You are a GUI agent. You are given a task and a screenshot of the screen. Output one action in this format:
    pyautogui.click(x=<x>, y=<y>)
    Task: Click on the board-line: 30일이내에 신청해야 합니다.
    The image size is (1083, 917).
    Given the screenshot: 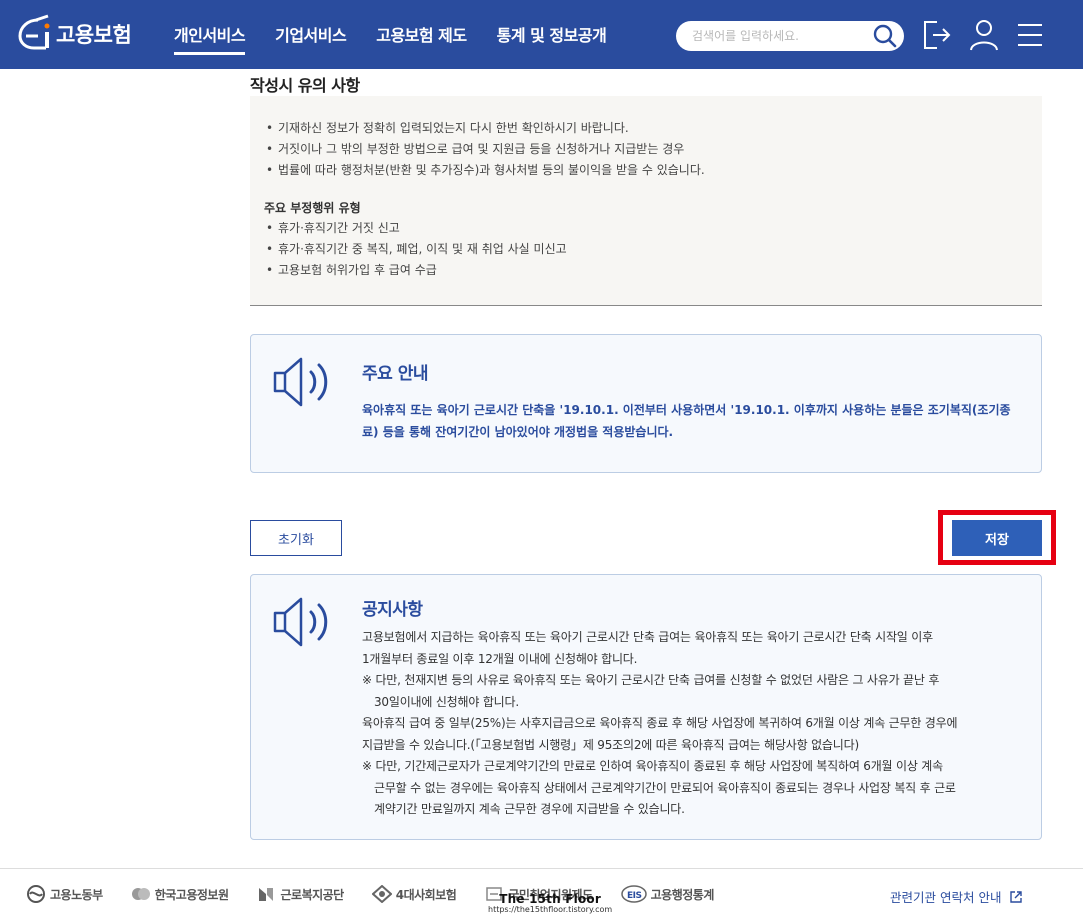 What is the action you would take?
    pyautogui.click(x=446, y=701)
    